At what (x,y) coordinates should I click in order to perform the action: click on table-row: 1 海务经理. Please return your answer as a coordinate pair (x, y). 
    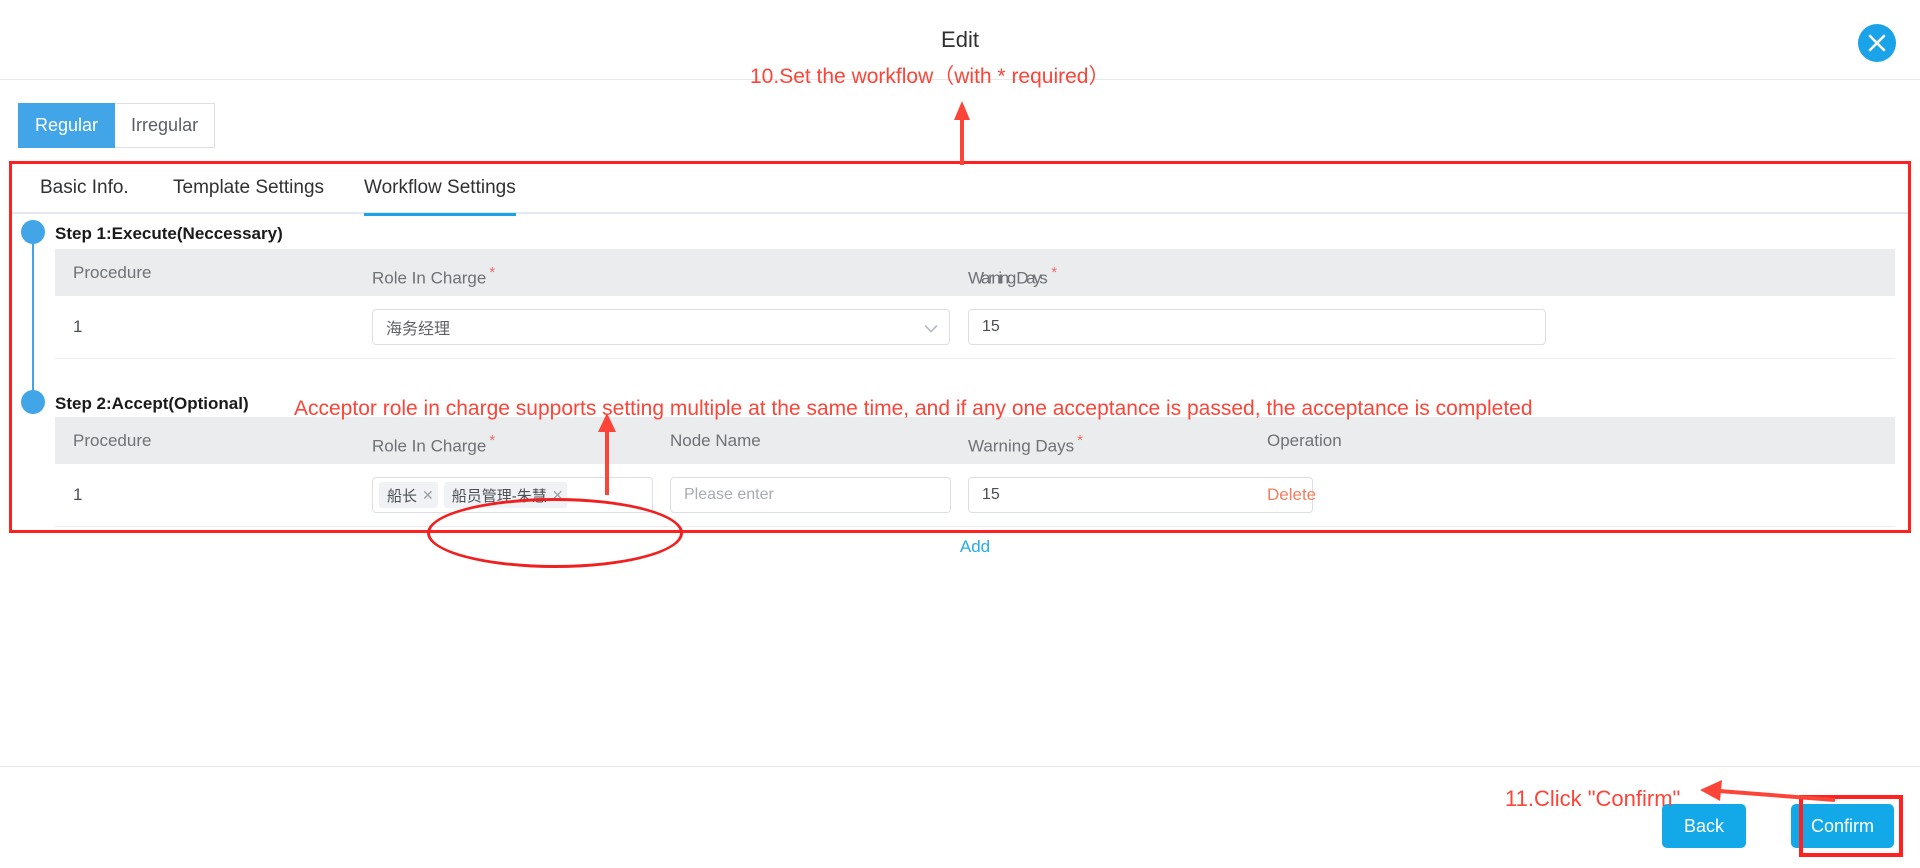
    Looking at the image, I should click on (975, 327).